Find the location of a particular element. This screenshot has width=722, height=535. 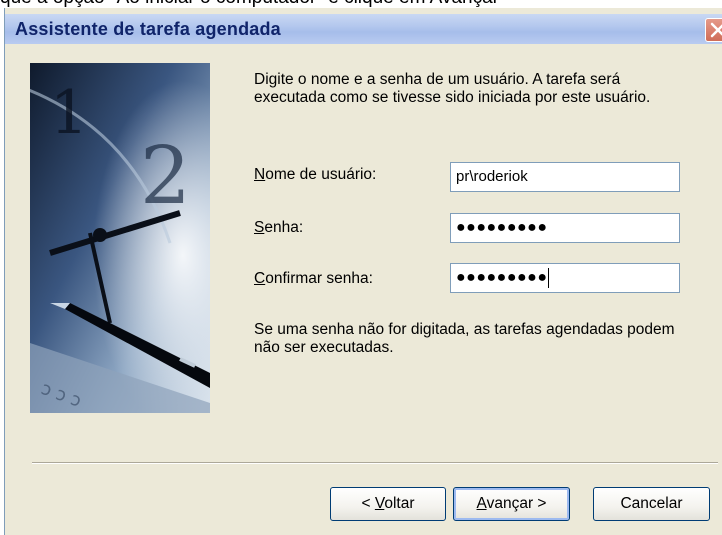

password-label-mnemonic: S is located at coordinates (259, 227).